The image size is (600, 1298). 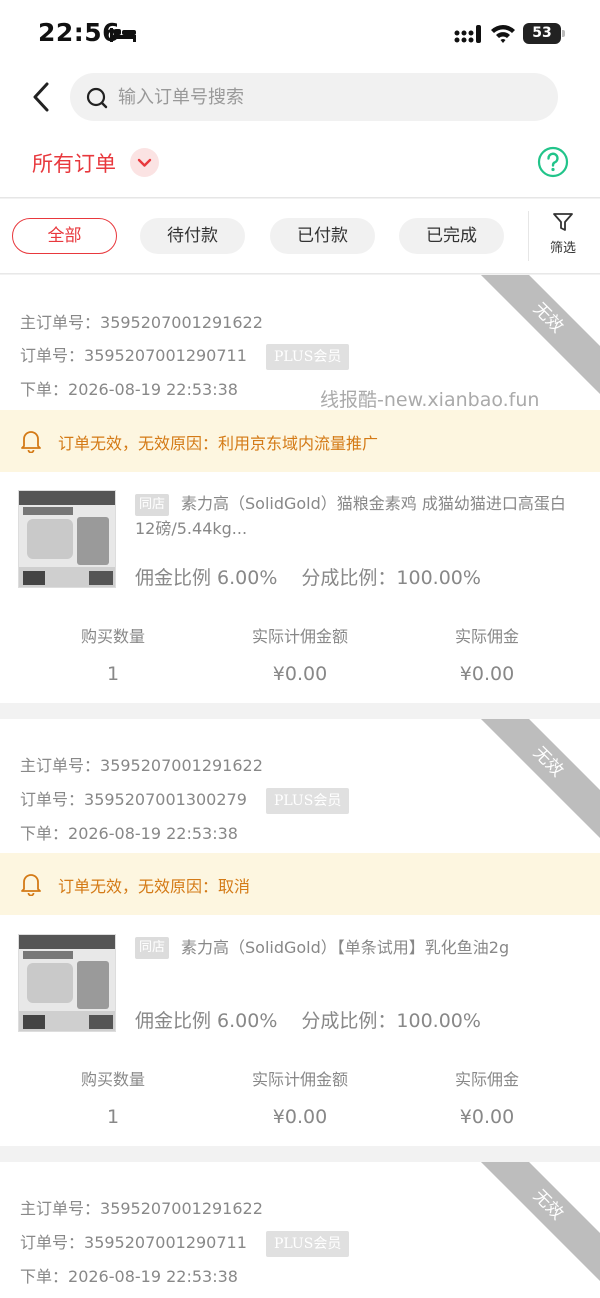 What do you see at coordinates (503, 34) in the screenshot?
I see `wifi-icon` at bounding box center [503, 34].